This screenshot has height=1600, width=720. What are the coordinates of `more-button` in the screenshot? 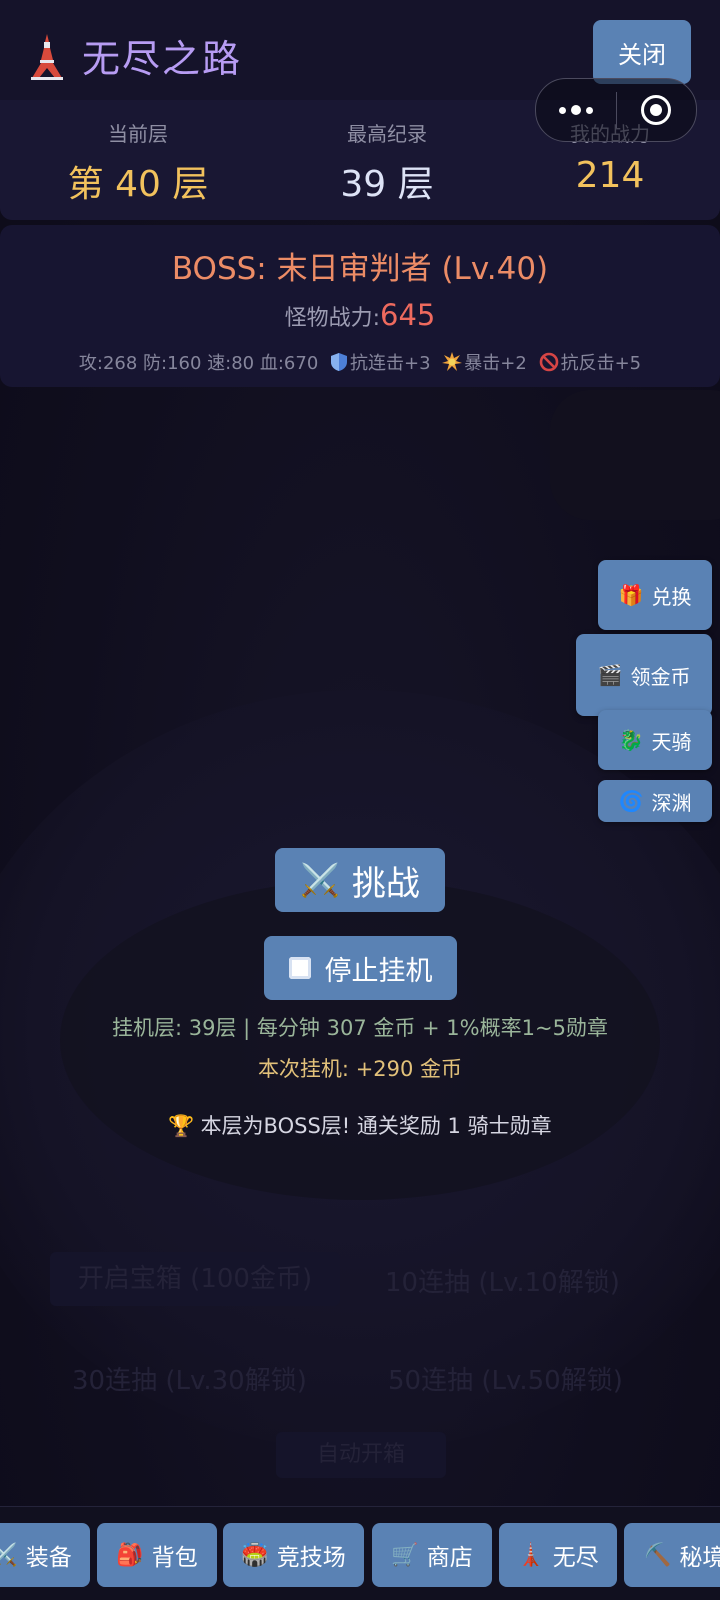 It's located at (576, 110).